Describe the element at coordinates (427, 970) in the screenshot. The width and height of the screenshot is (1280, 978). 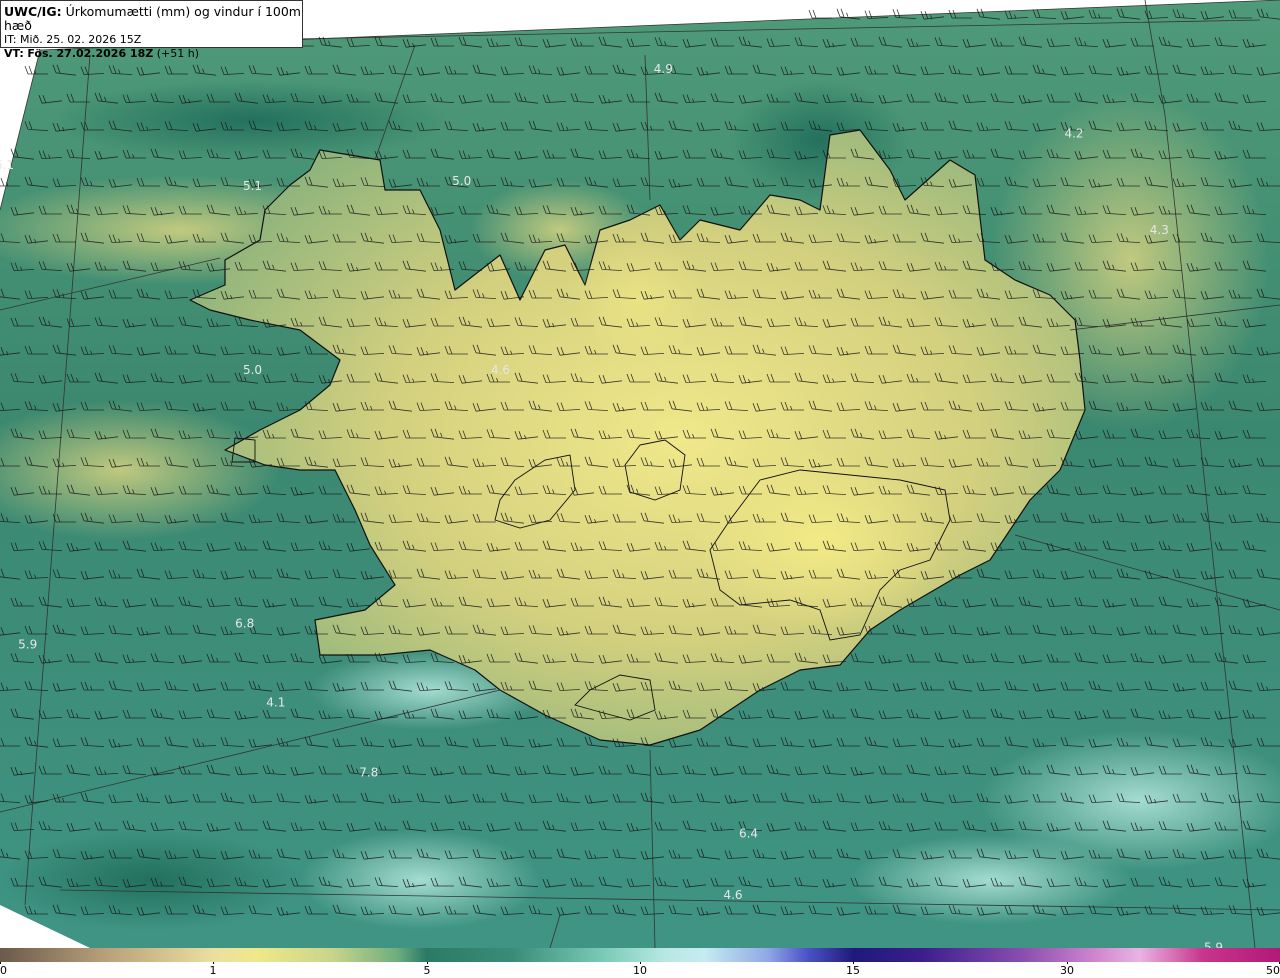
I see `colorbar-tick-label: 5` at that location.